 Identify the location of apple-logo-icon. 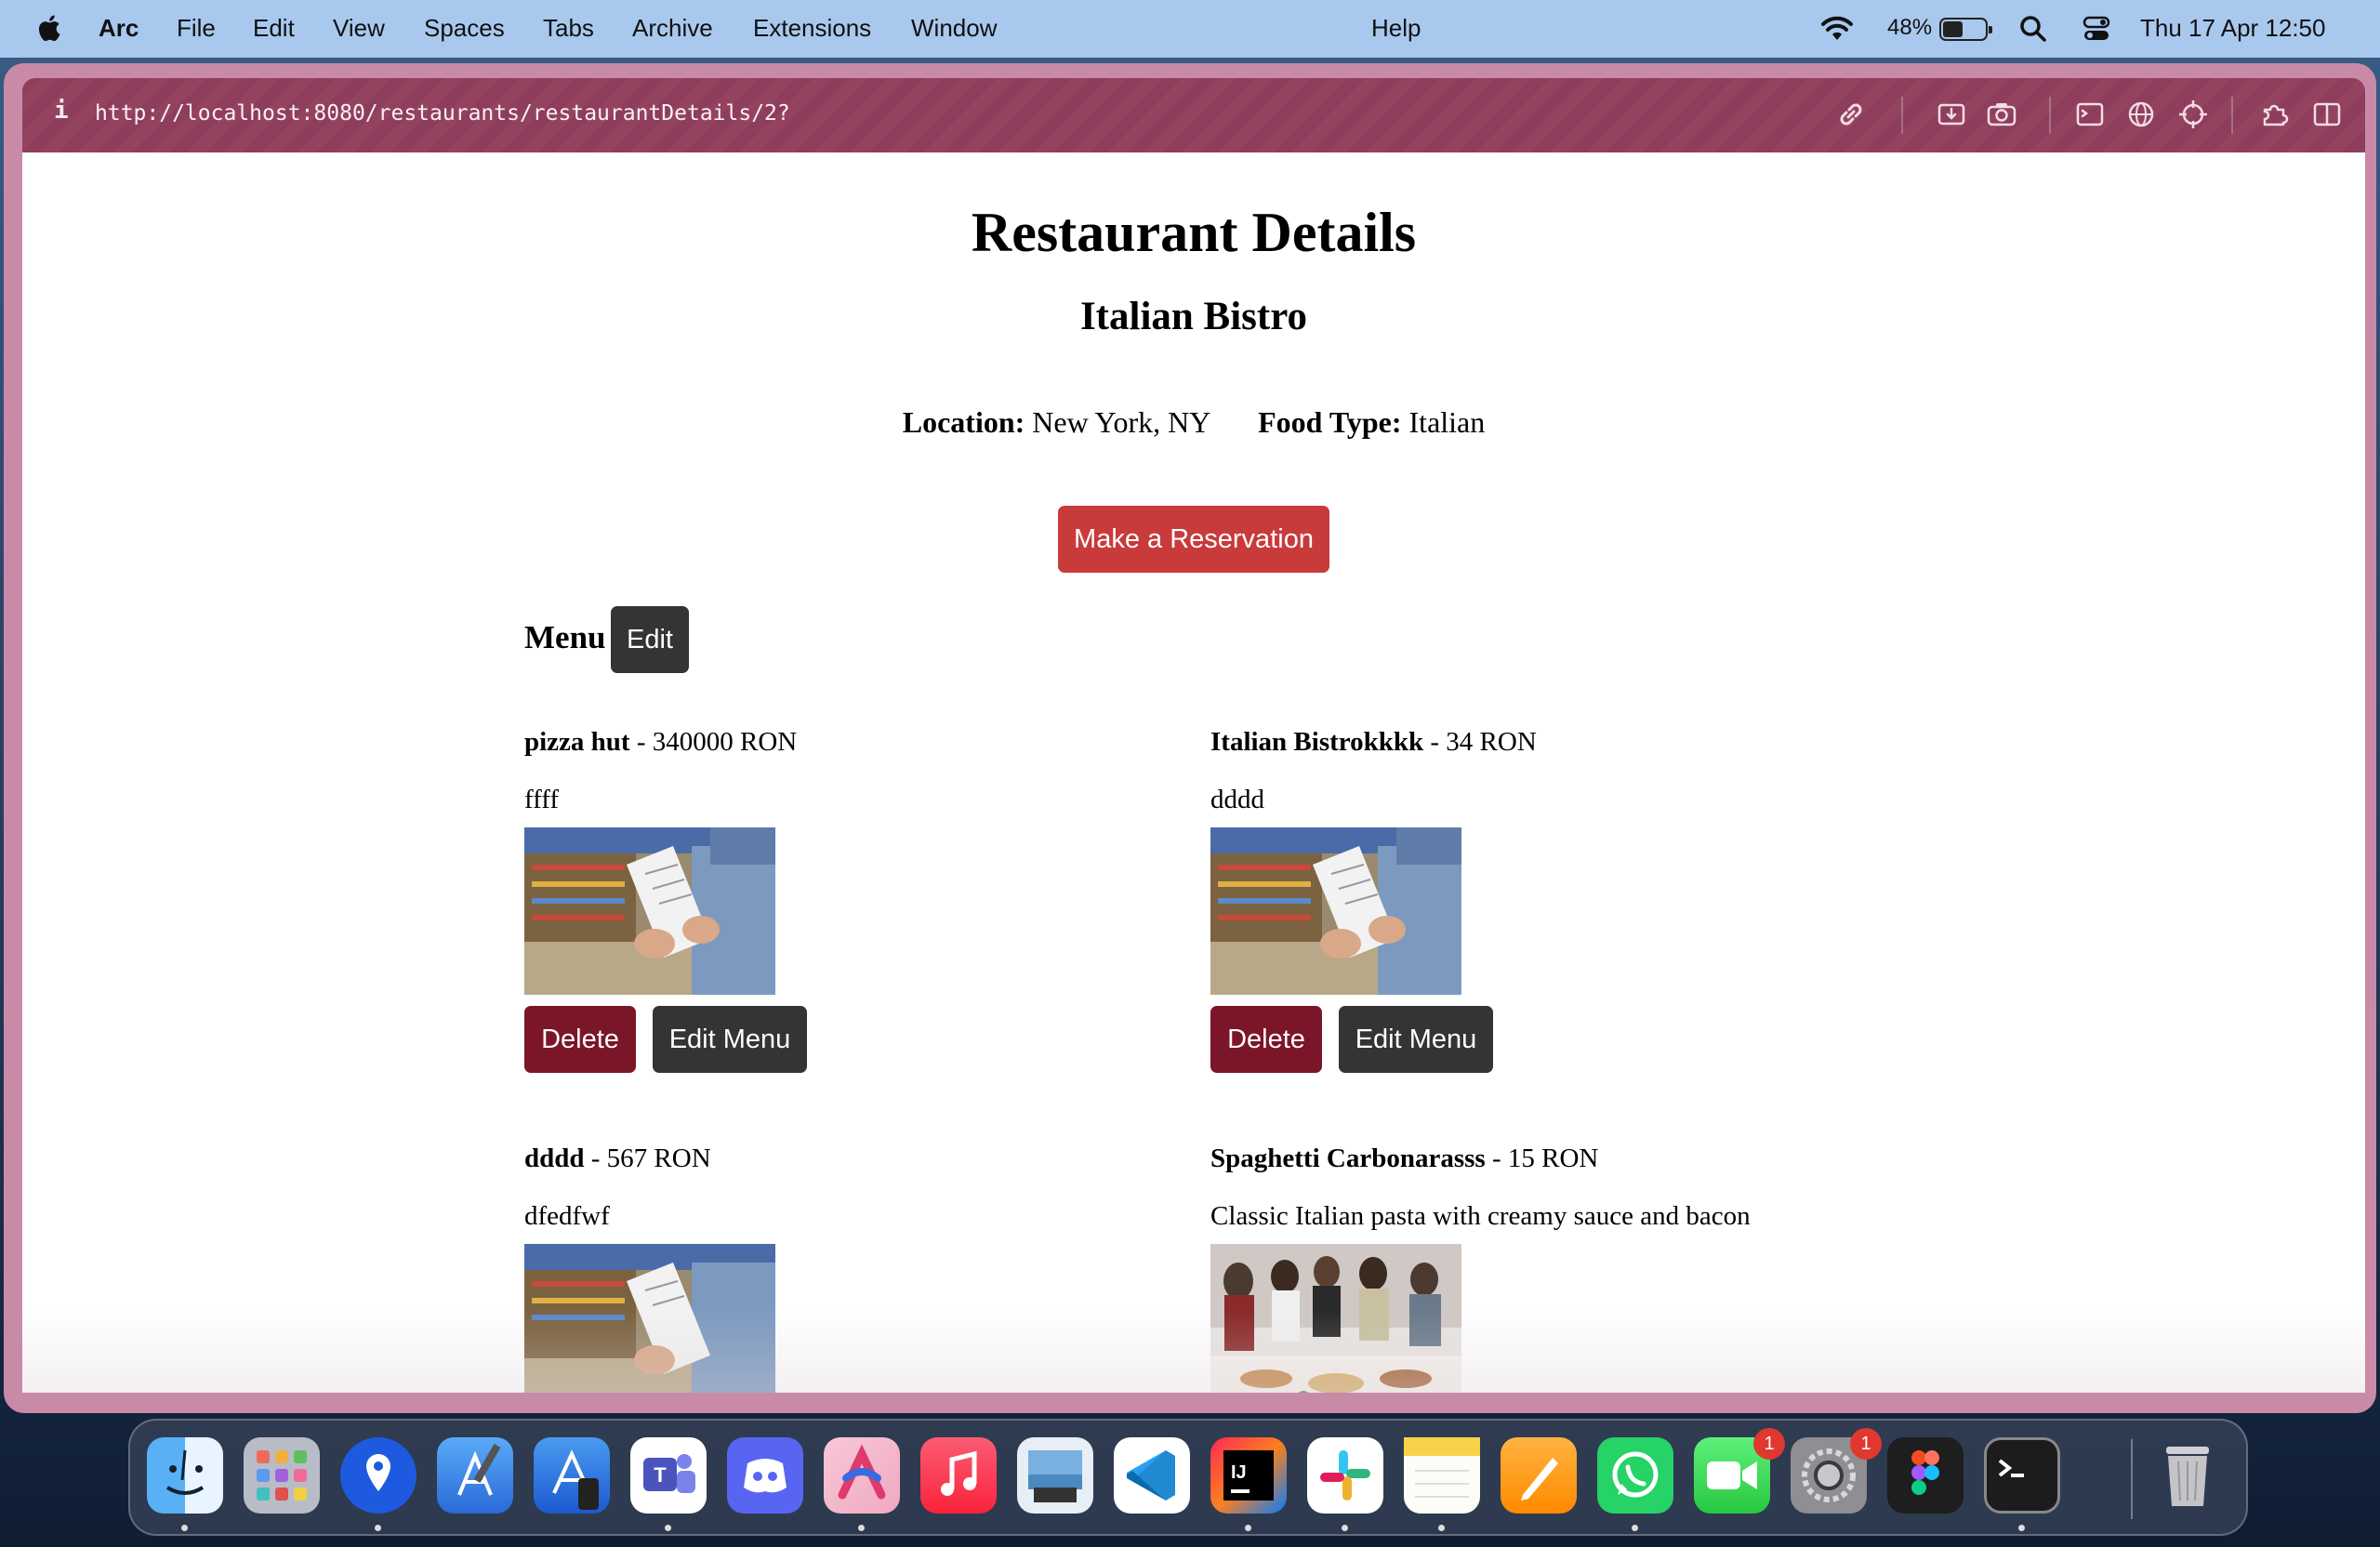
(48, 28).